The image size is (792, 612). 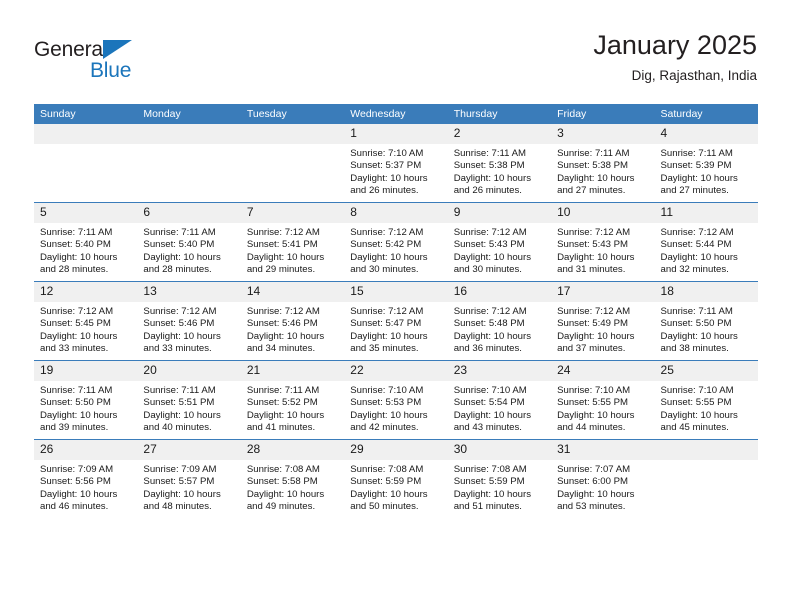 I want to click on day-number: 25, so click(x=706, y=371).